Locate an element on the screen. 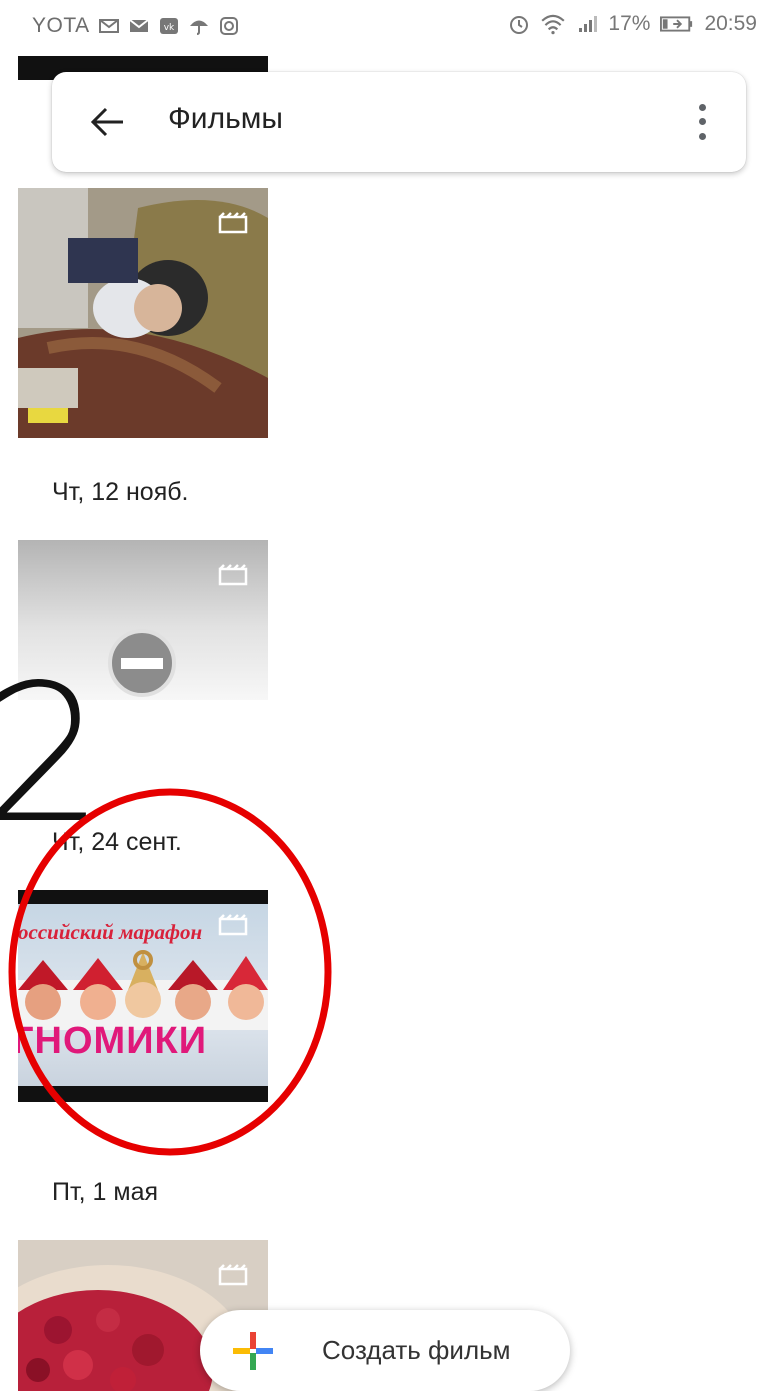 Image resolution: width=769 pixels, height=1391 pixels. movie-date: Чт, 12 нояб. is located at coordinates (120, 492).